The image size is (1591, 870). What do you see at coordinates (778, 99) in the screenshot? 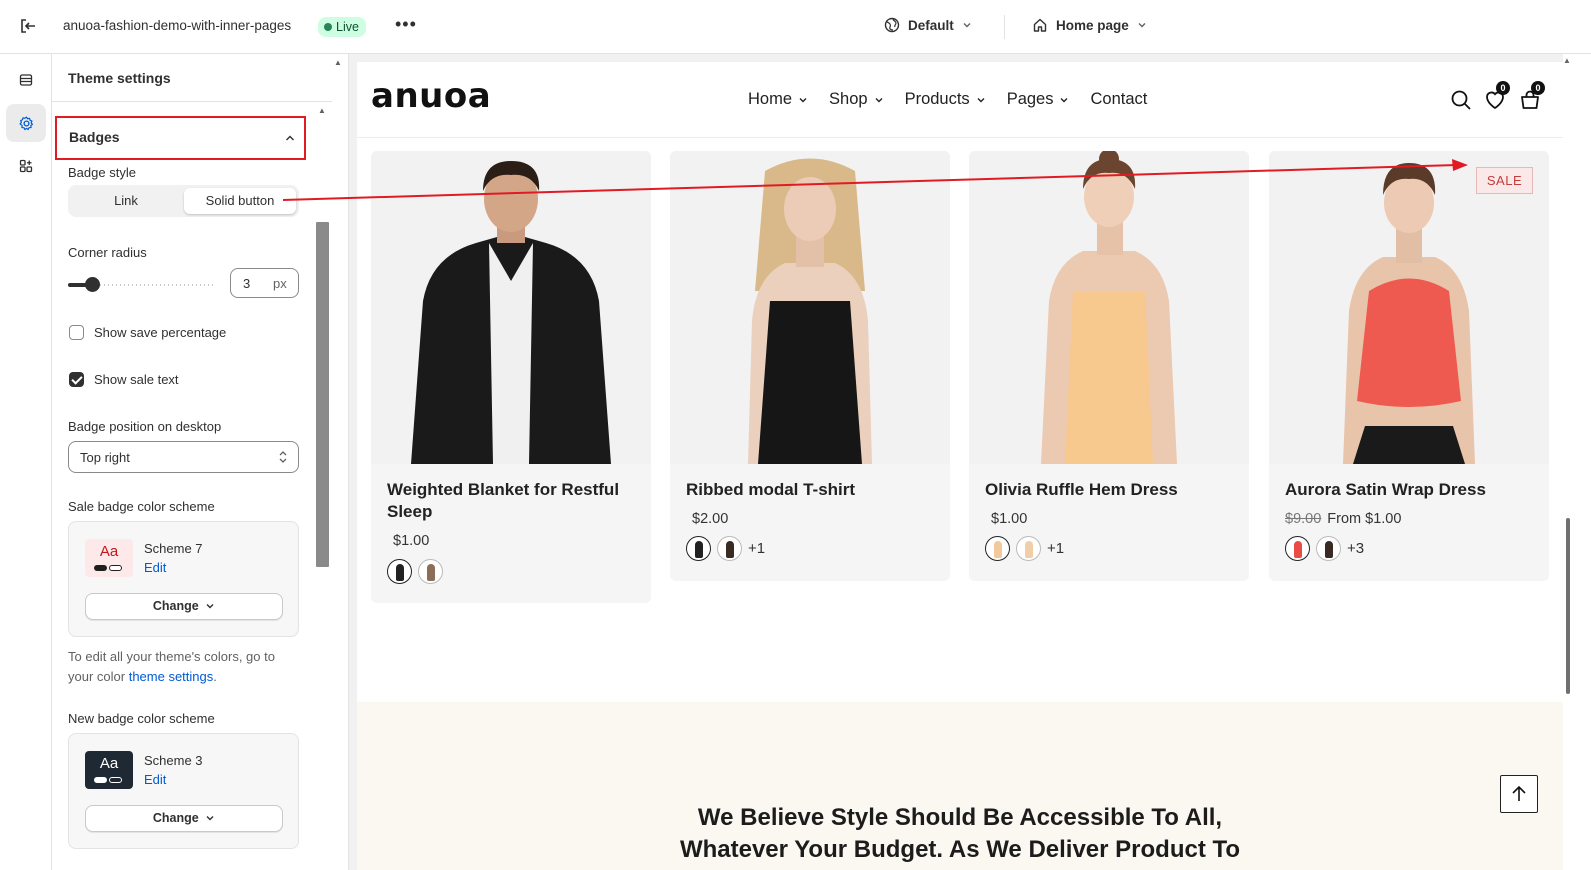
I see `nav-item-home: Home` at bounding box center [778, 99].